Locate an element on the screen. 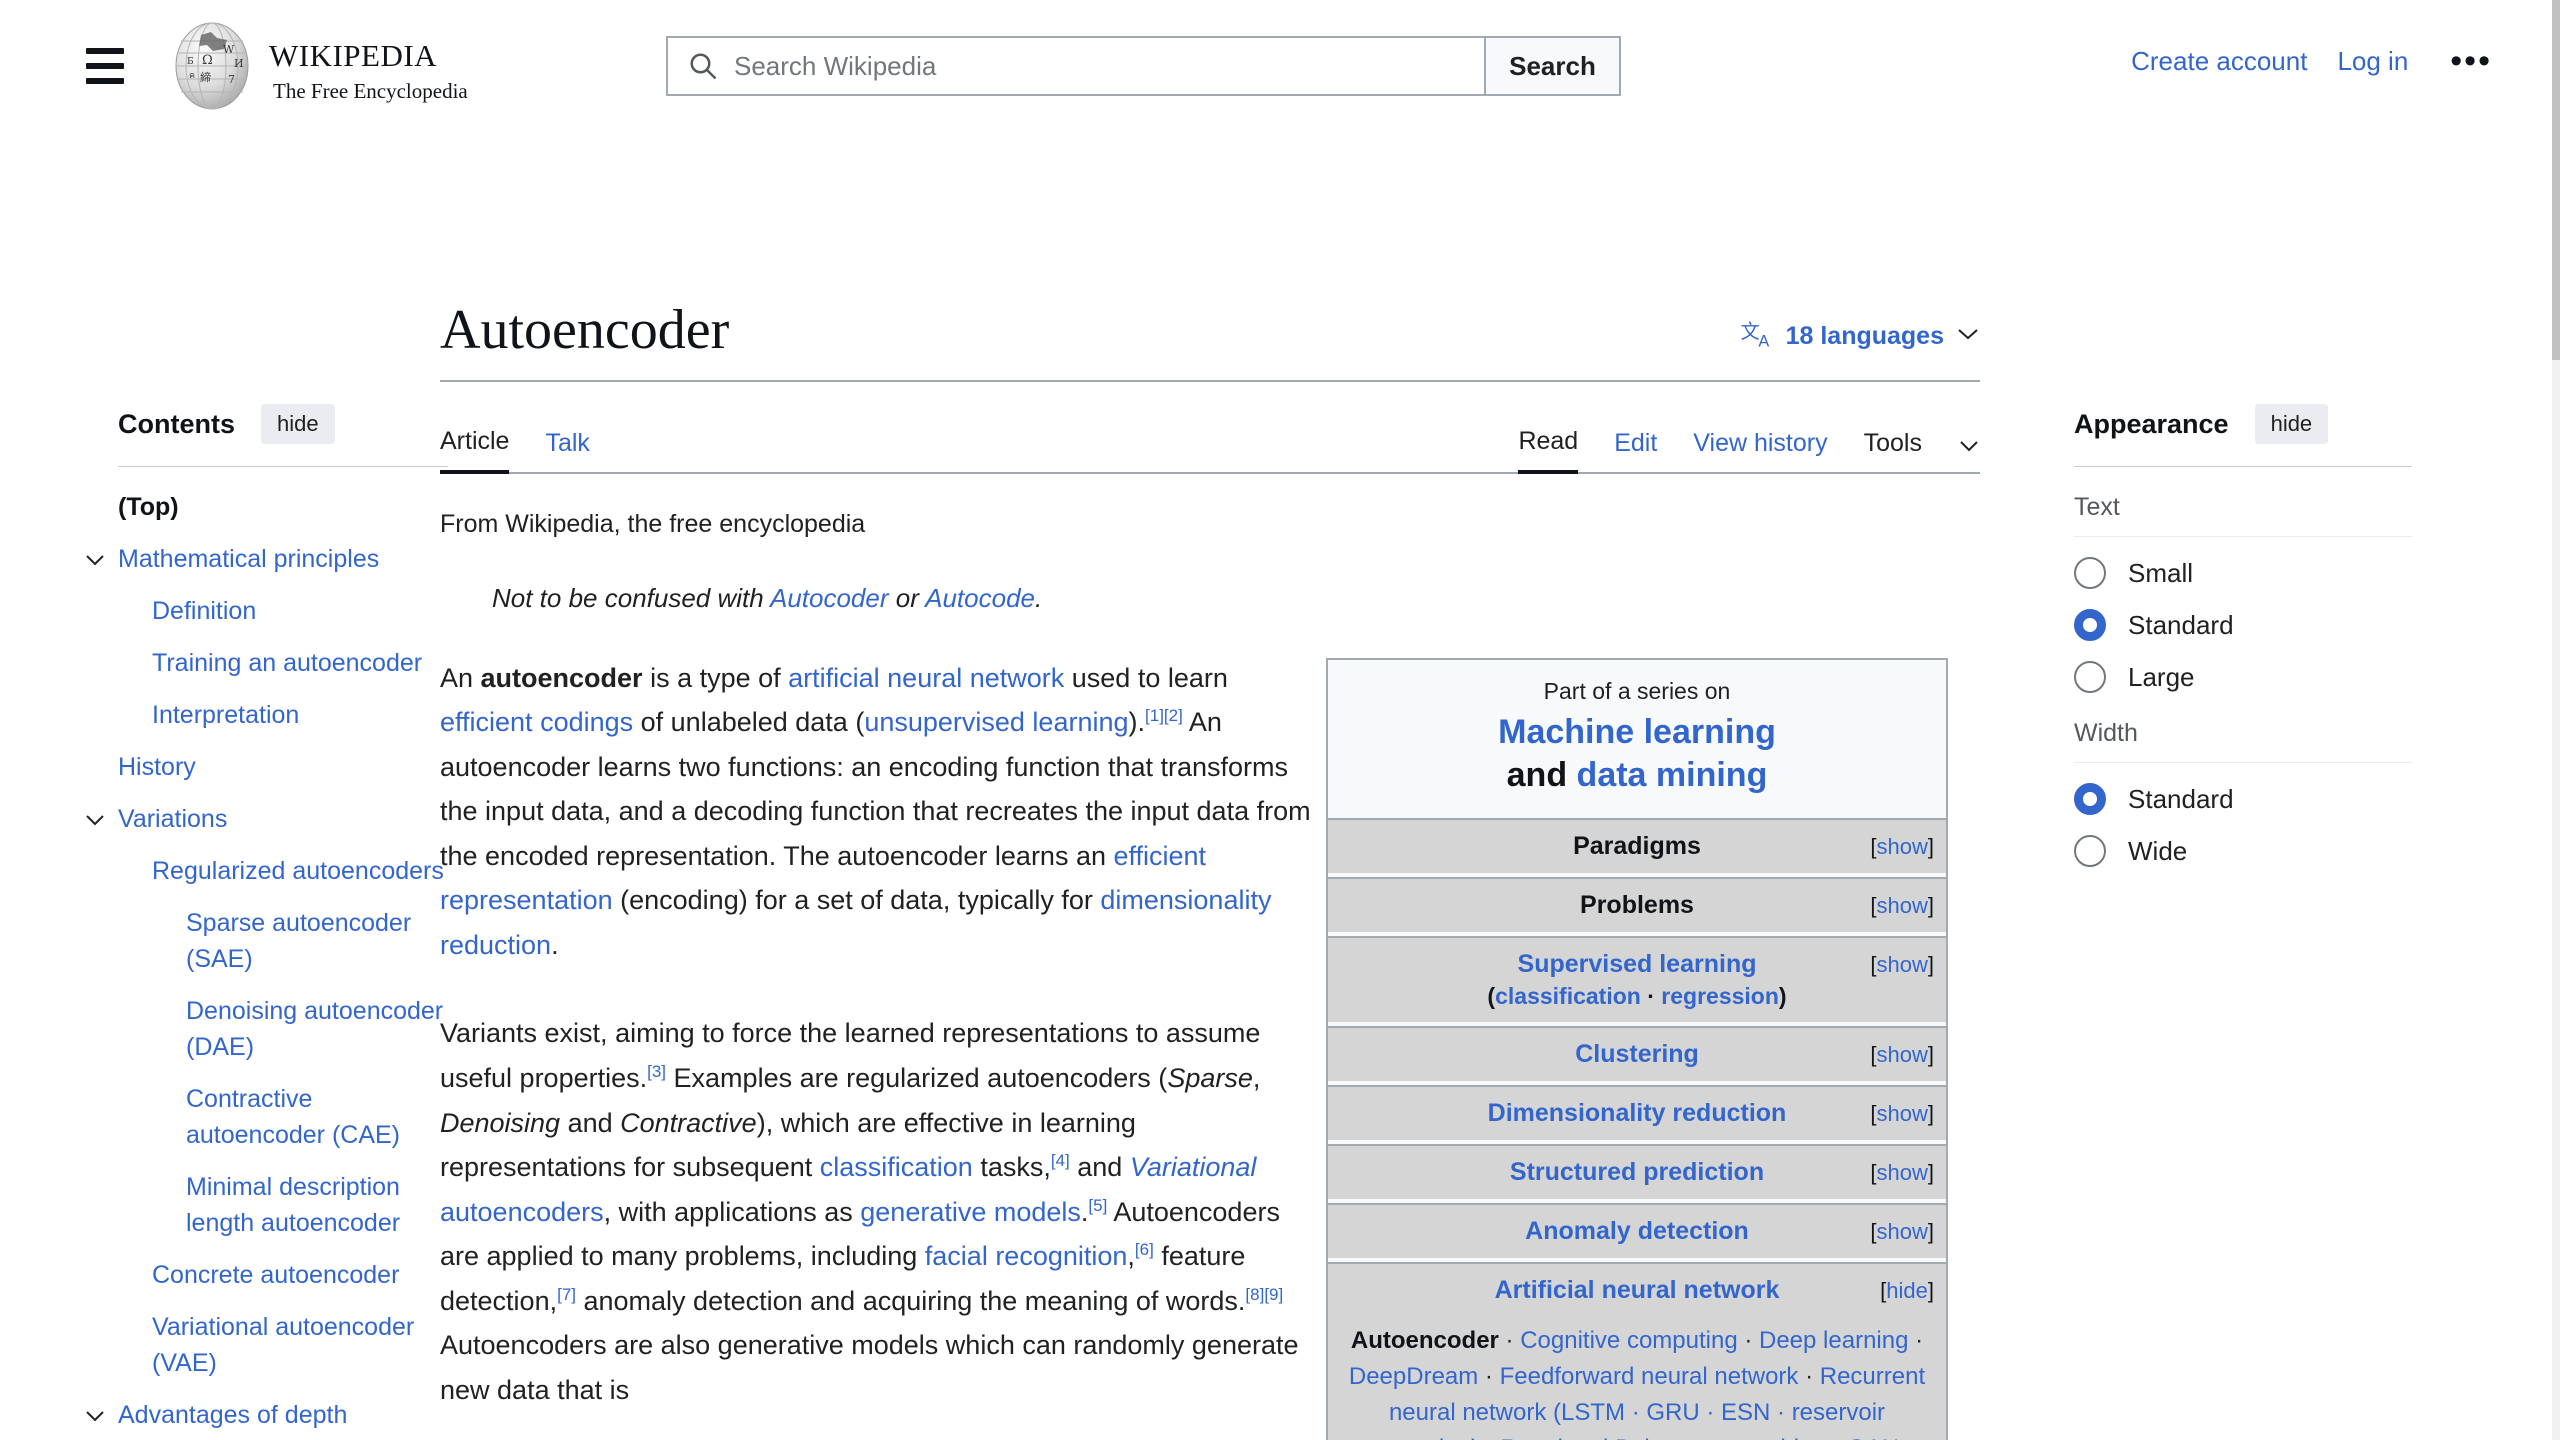 Image resolution: width=2560 pixels, height=1440 pixels. tab-view-history: View history is located at coordinates (1760, 450).